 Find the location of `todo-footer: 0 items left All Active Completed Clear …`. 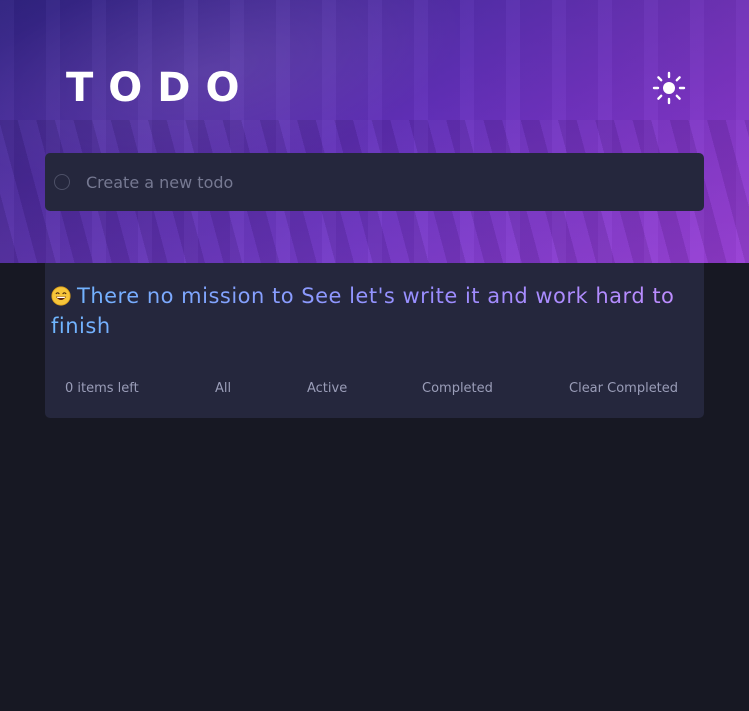

todo-footer: 0 items left All Active Completed Clear … is located at coordinates (374, 391).